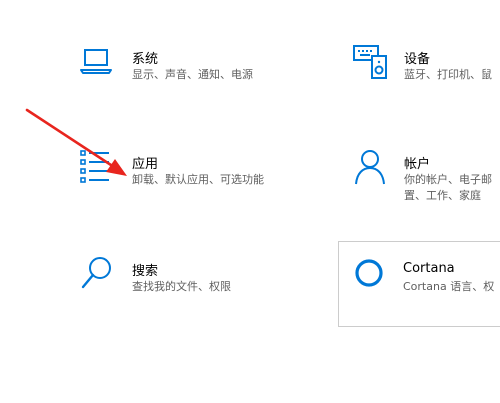 The image size is (500, 403). I want to click on tile-title: Cortana, so click(429, 268).